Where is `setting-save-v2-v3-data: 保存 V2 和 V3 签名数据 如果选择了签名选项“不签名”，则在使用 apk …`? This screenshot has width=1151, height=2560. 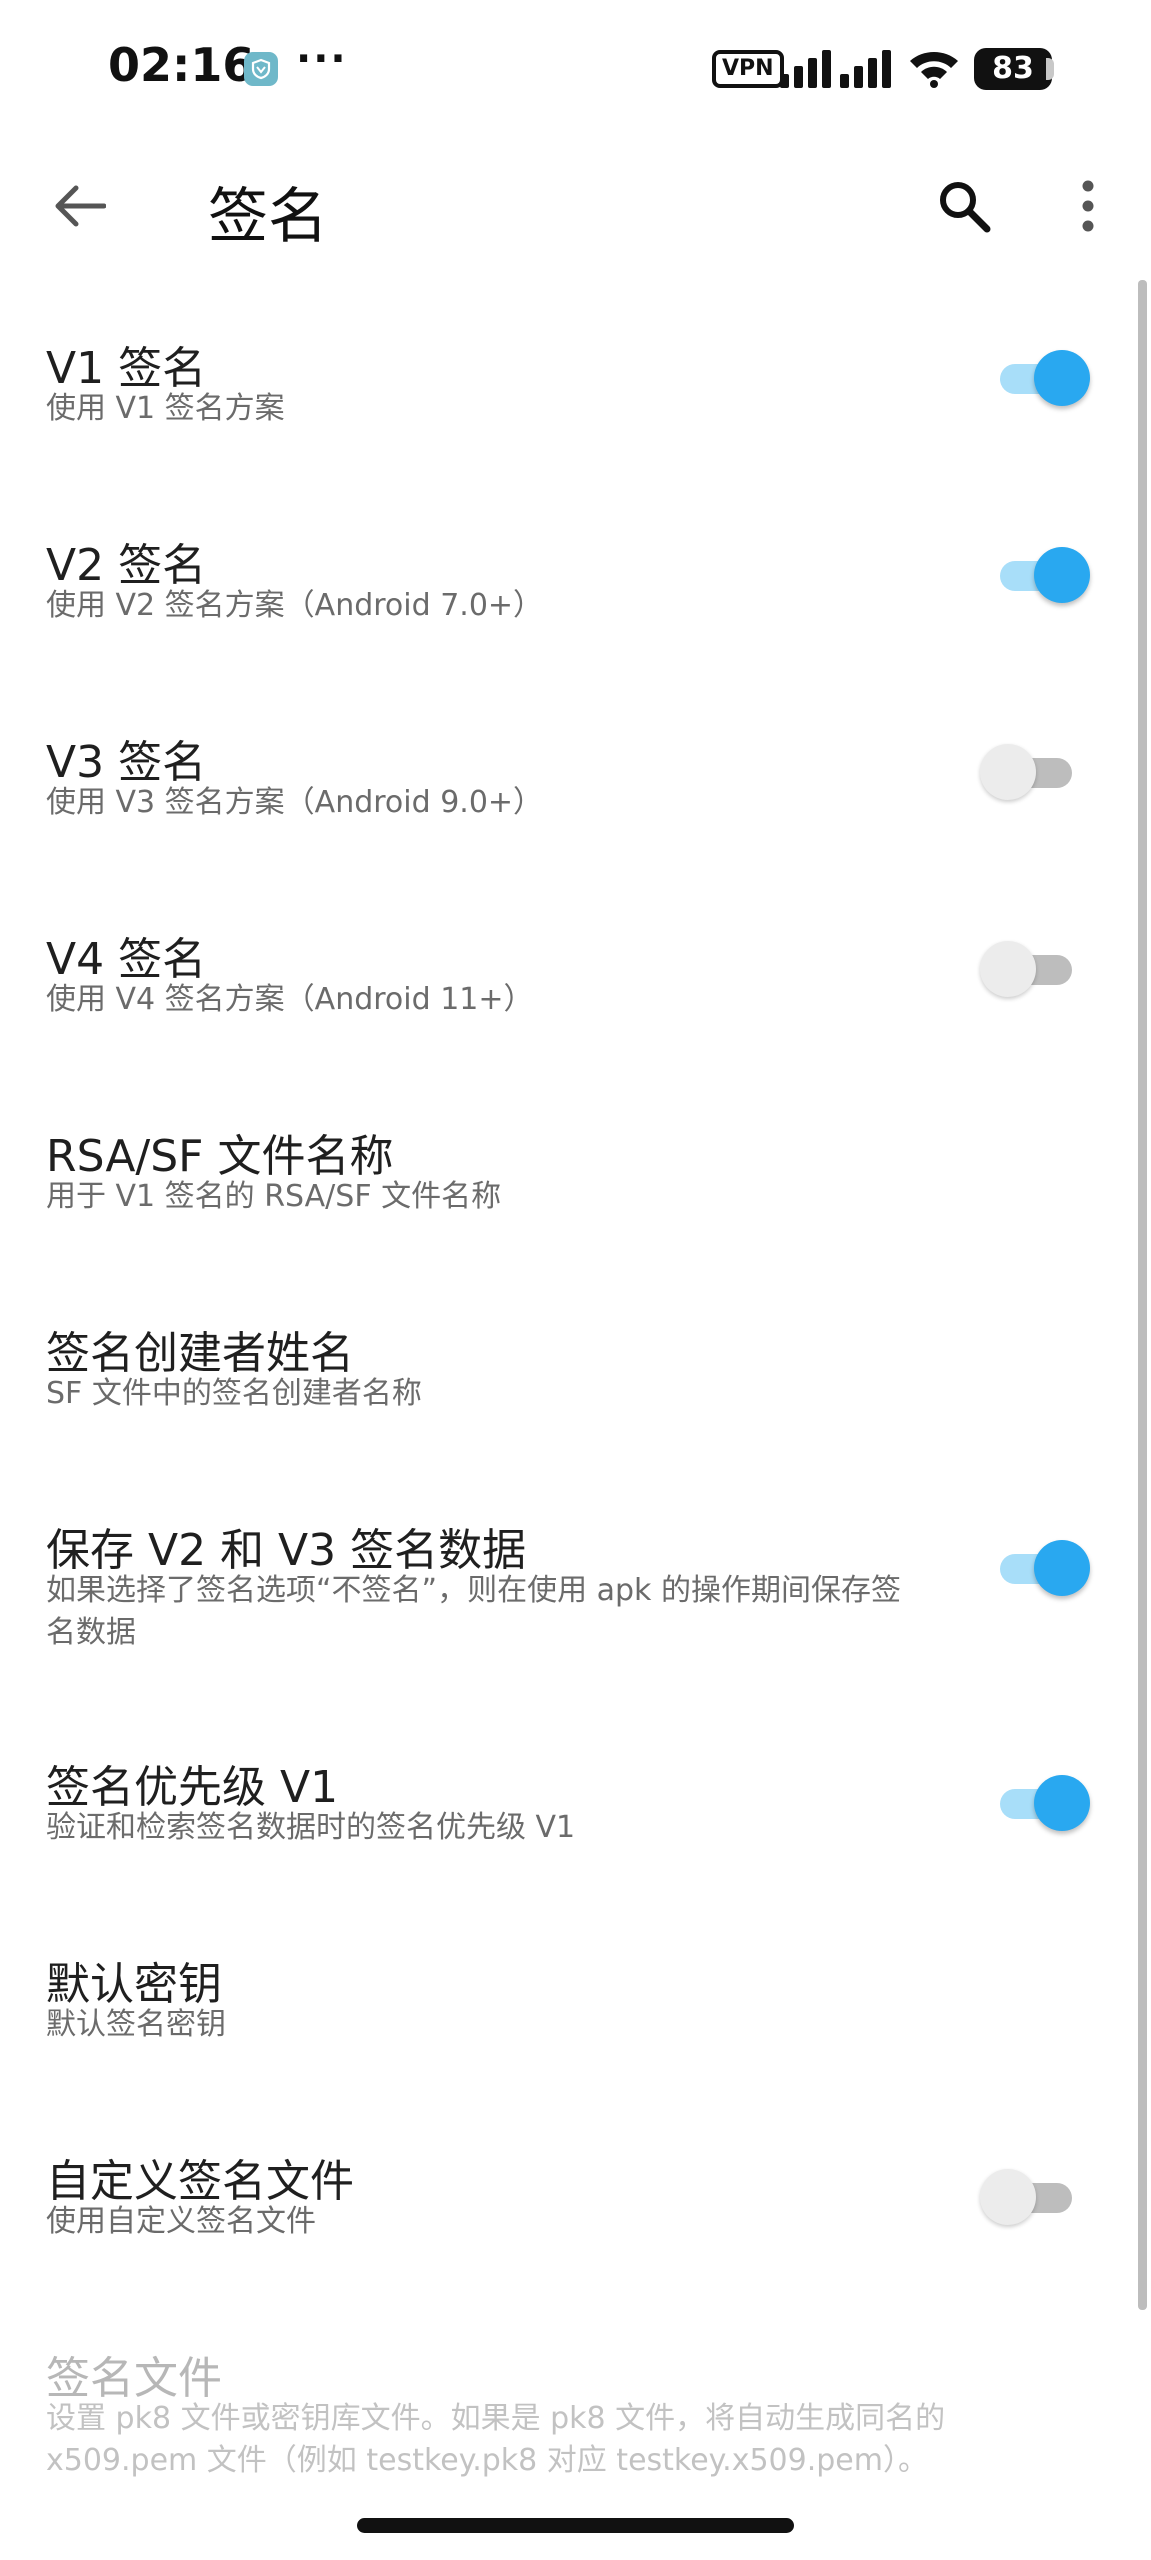 setting-save-v2-v3-data: 保存 V2 和 V3 签名数据 如果选择了签名选项“不签名”，则在使用 apk … is located at coordinates (569, 1582).